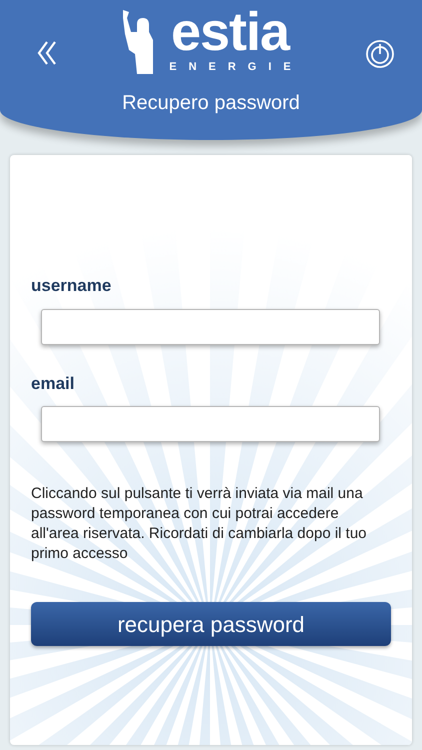  What do you see at coordinates (236, 67) in the screenshot?
I see `logo-tagline: ENERGIE` at bounding box center [236, 67].